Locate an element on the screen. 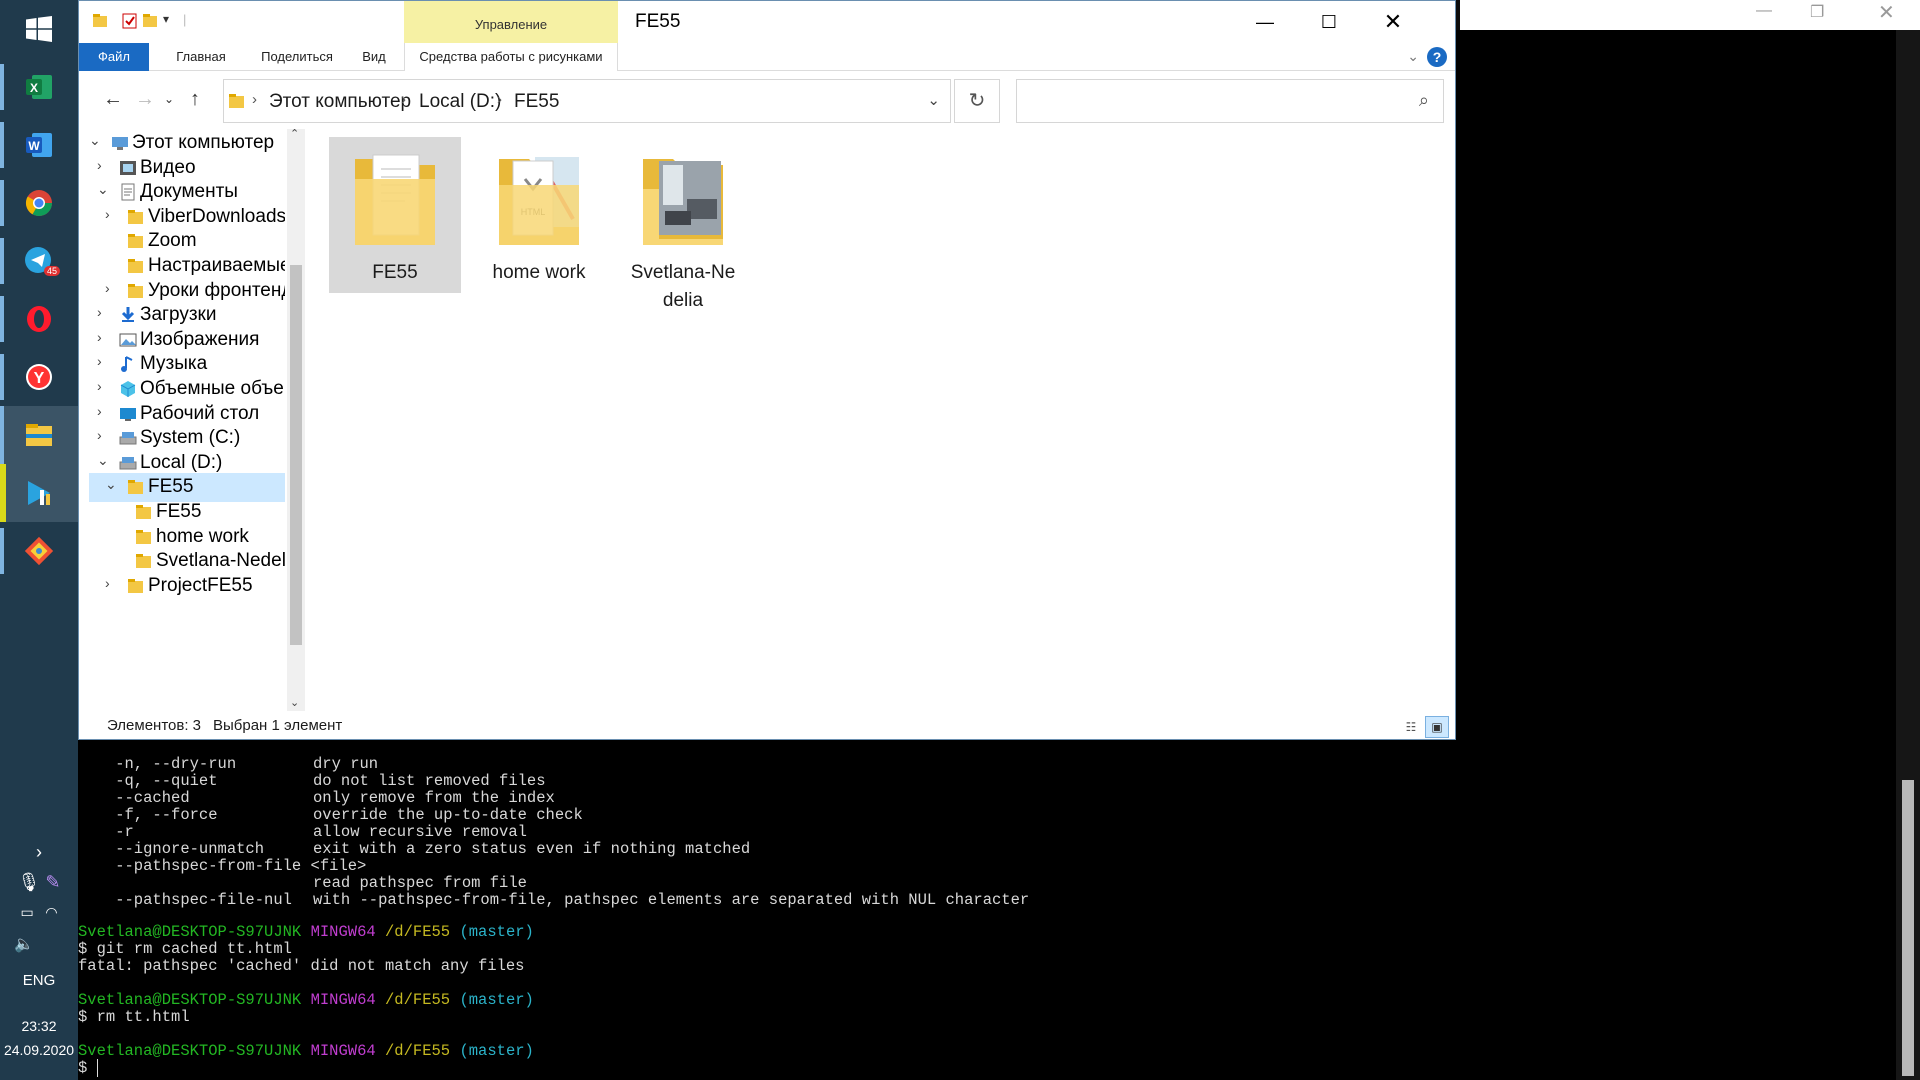 This screenshot has height=1080, width=1920. terminal-line: only remove from the index is located at coordinates (434, 798).